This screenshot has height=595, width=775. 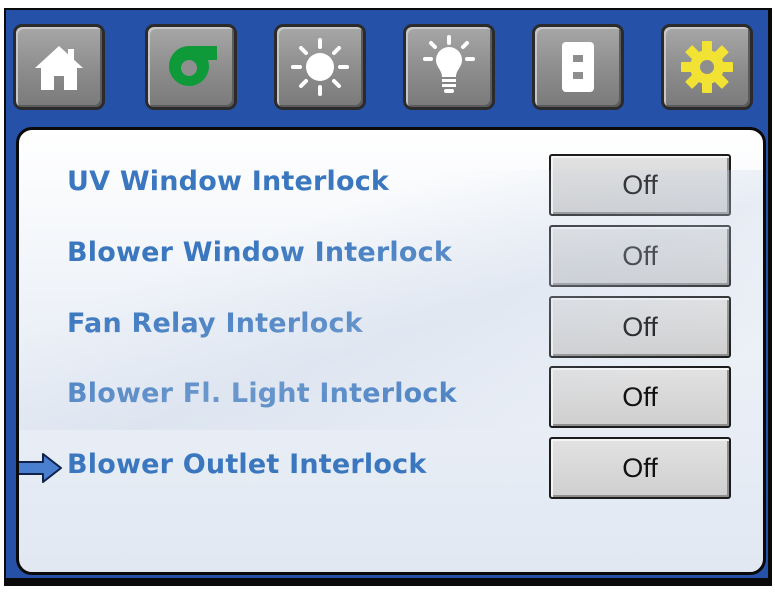 What do you see at coordinates (640, 185) in the screenshot?
I see `uv-window-interlock-toggle: Off` at bounding box center [640, 185].